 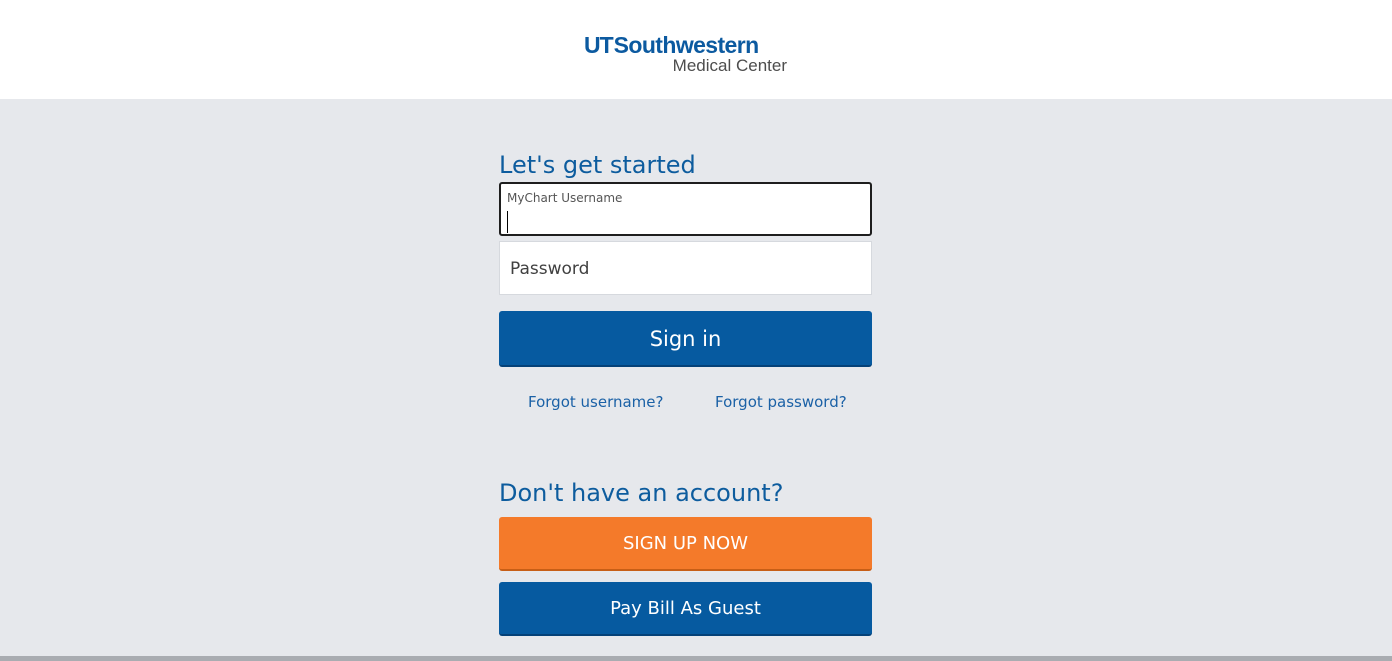 I want to click on forgot-username-link: Forgot username?, so click(x=595, y=402).